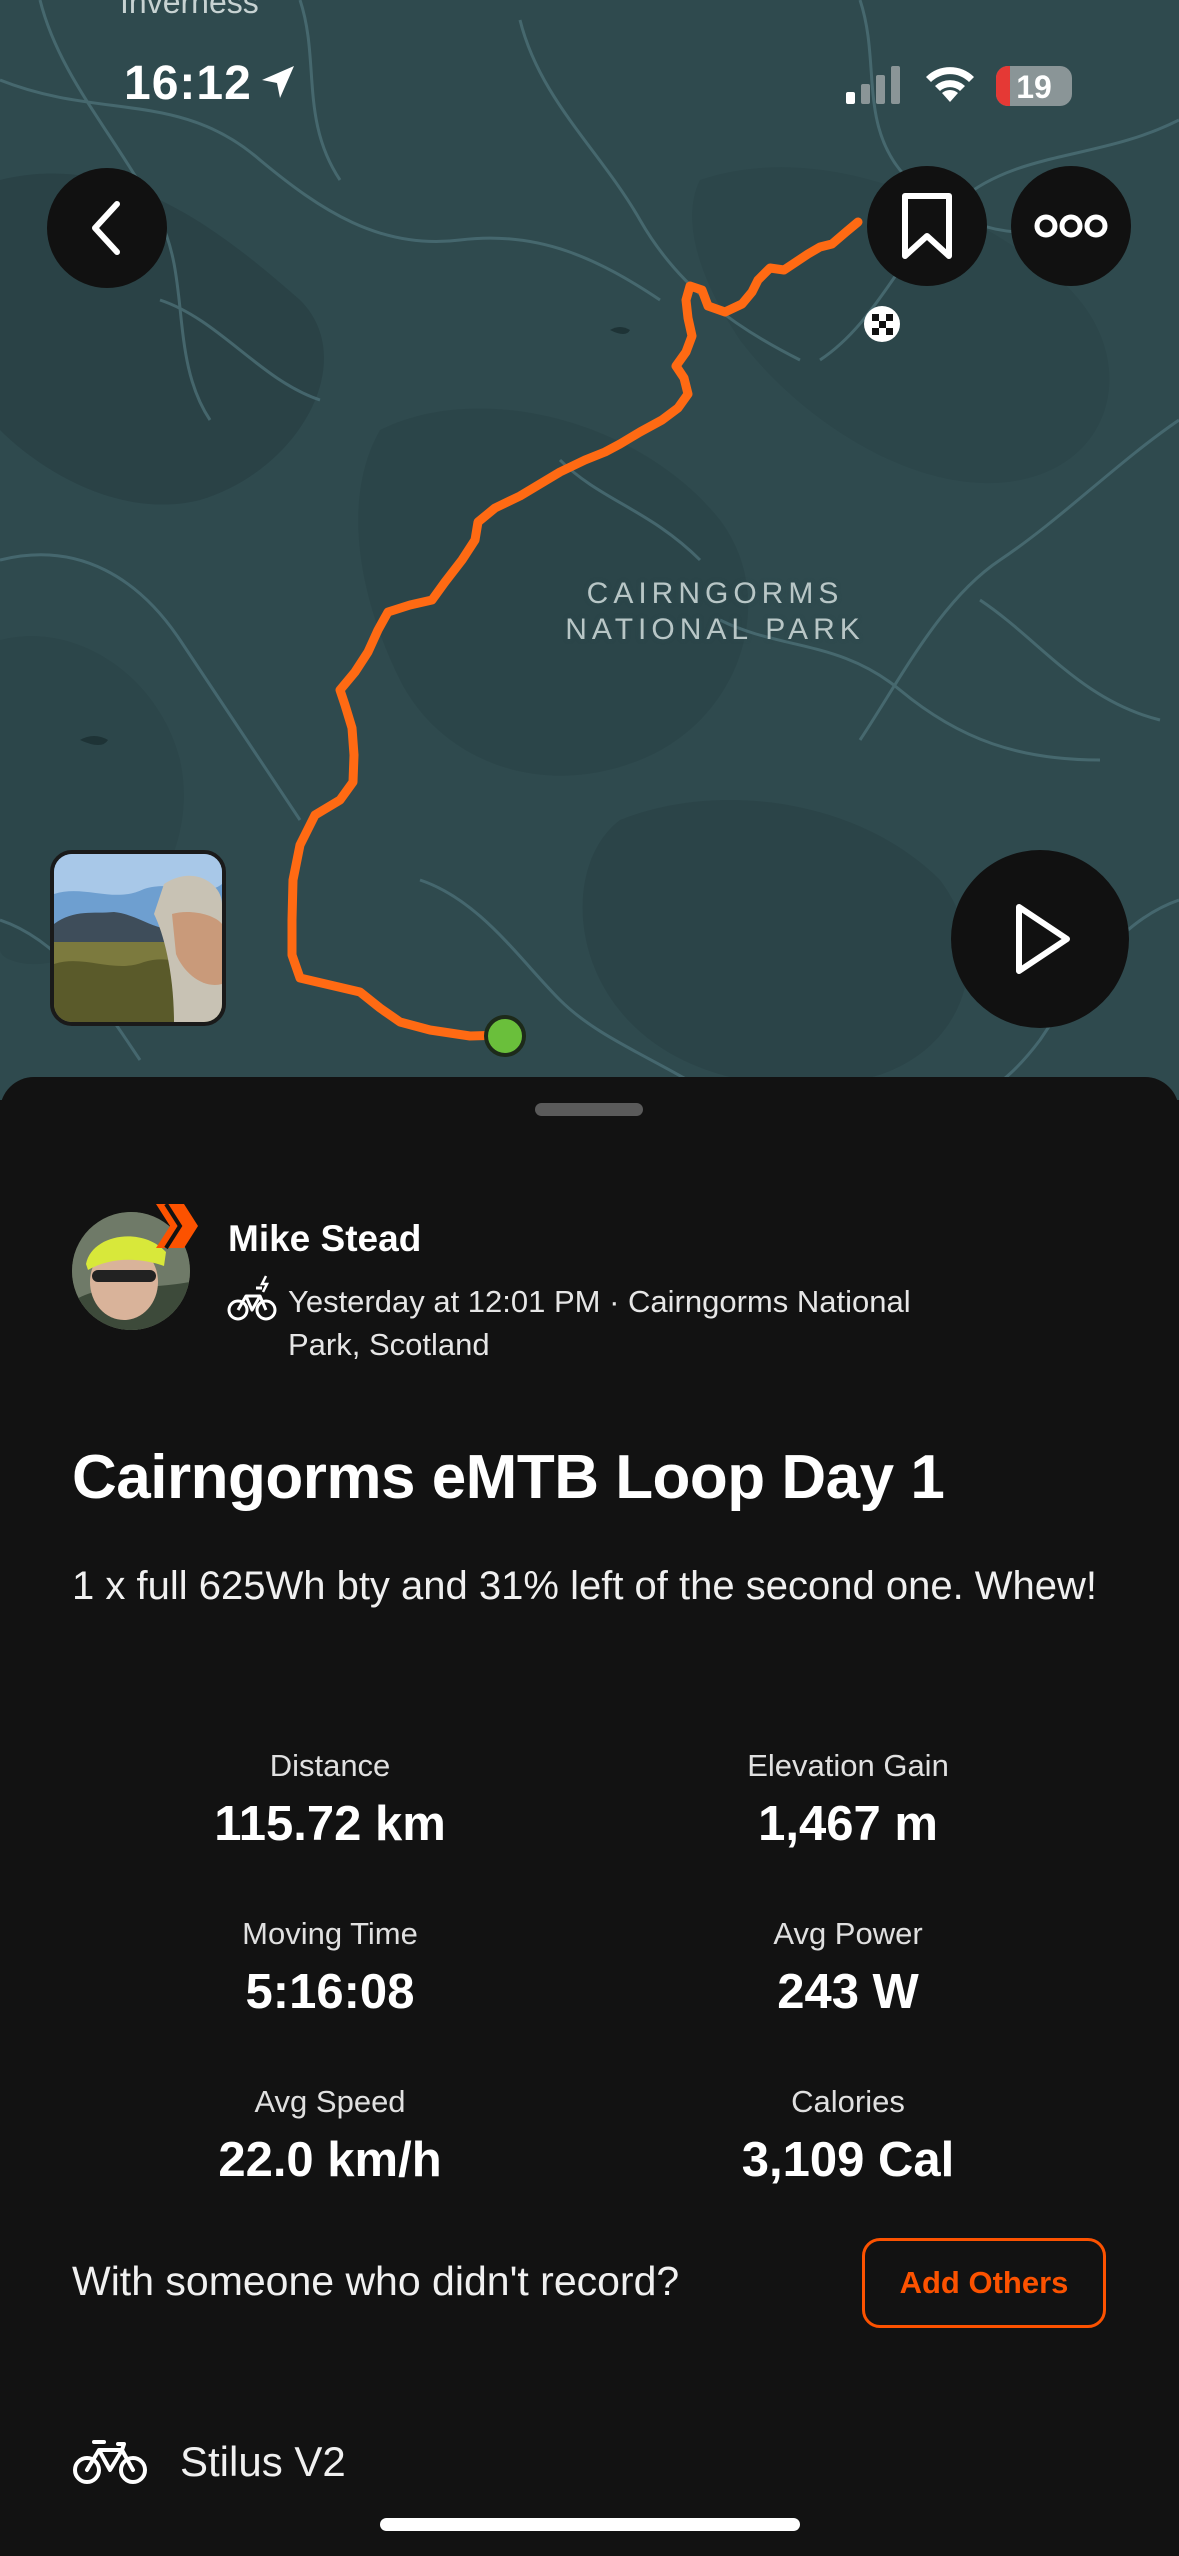  Describe the element at coordinates (188, 83) in the screenshot. I see `status-time: 16:12` at that location.